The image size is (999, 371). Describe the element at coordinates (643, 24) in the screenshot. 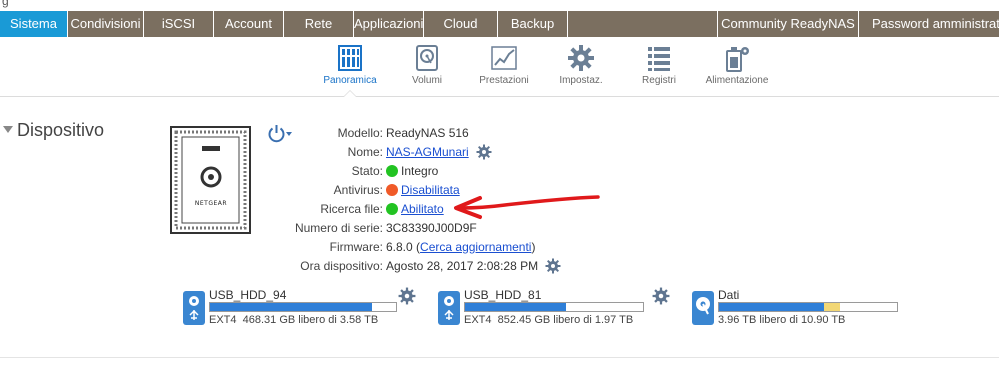

I see `nav-spacer` at that location.